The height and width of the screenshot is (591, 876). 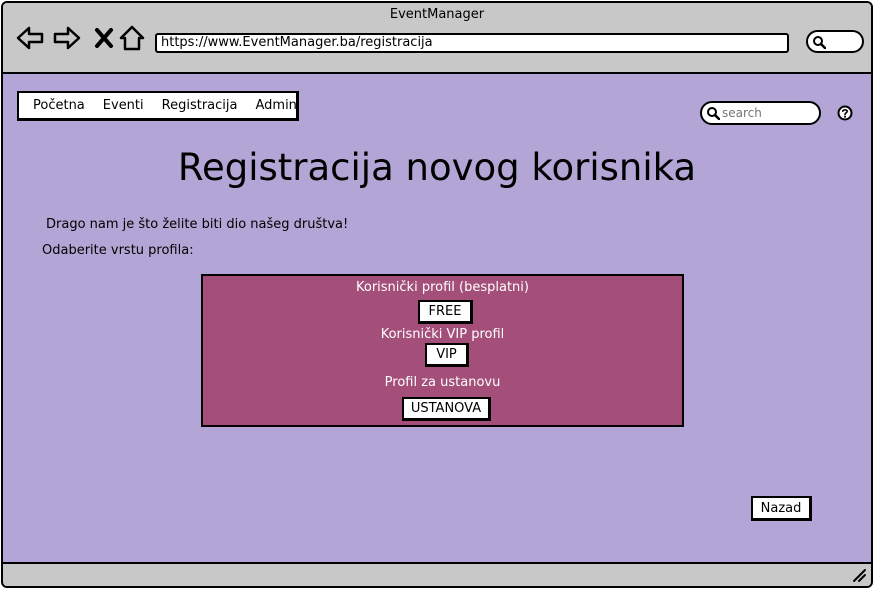 What do you see at coordinates (104, 38) in the screenshot?
I see `close-x-icon` at bounding box center [104, 38].